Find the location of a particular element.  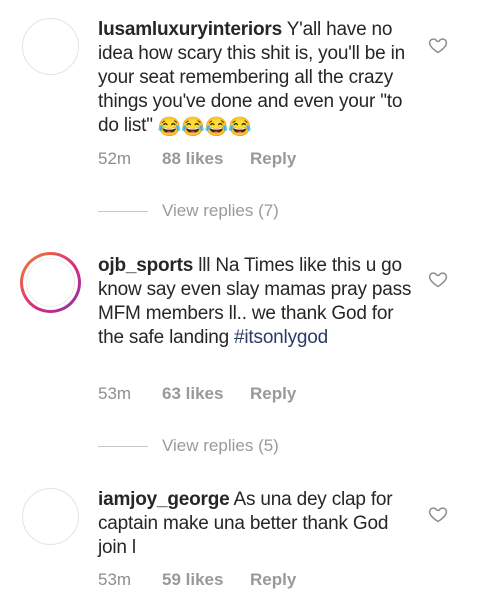

comment-likes-link: 88 likes is located at coordinates (206, 159).